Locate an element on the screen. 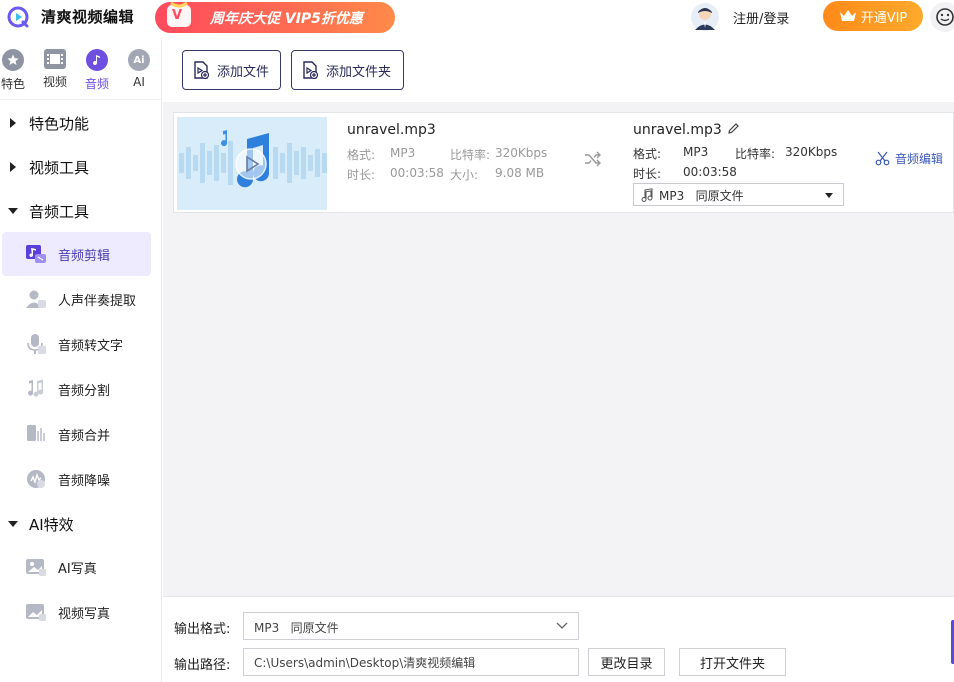 The image size is (954, 682). category-tabs: 特色 视频 音频 Ai AI is located at coordinates (81, 74).